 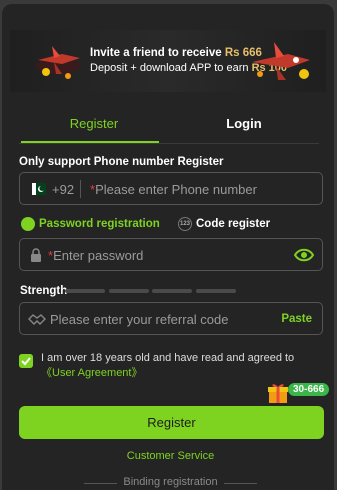 What do you see at coordinates (139, 319) in the screenshot?
I see `referral-input: Please enter your referral code` at bounding box center [139, 319].